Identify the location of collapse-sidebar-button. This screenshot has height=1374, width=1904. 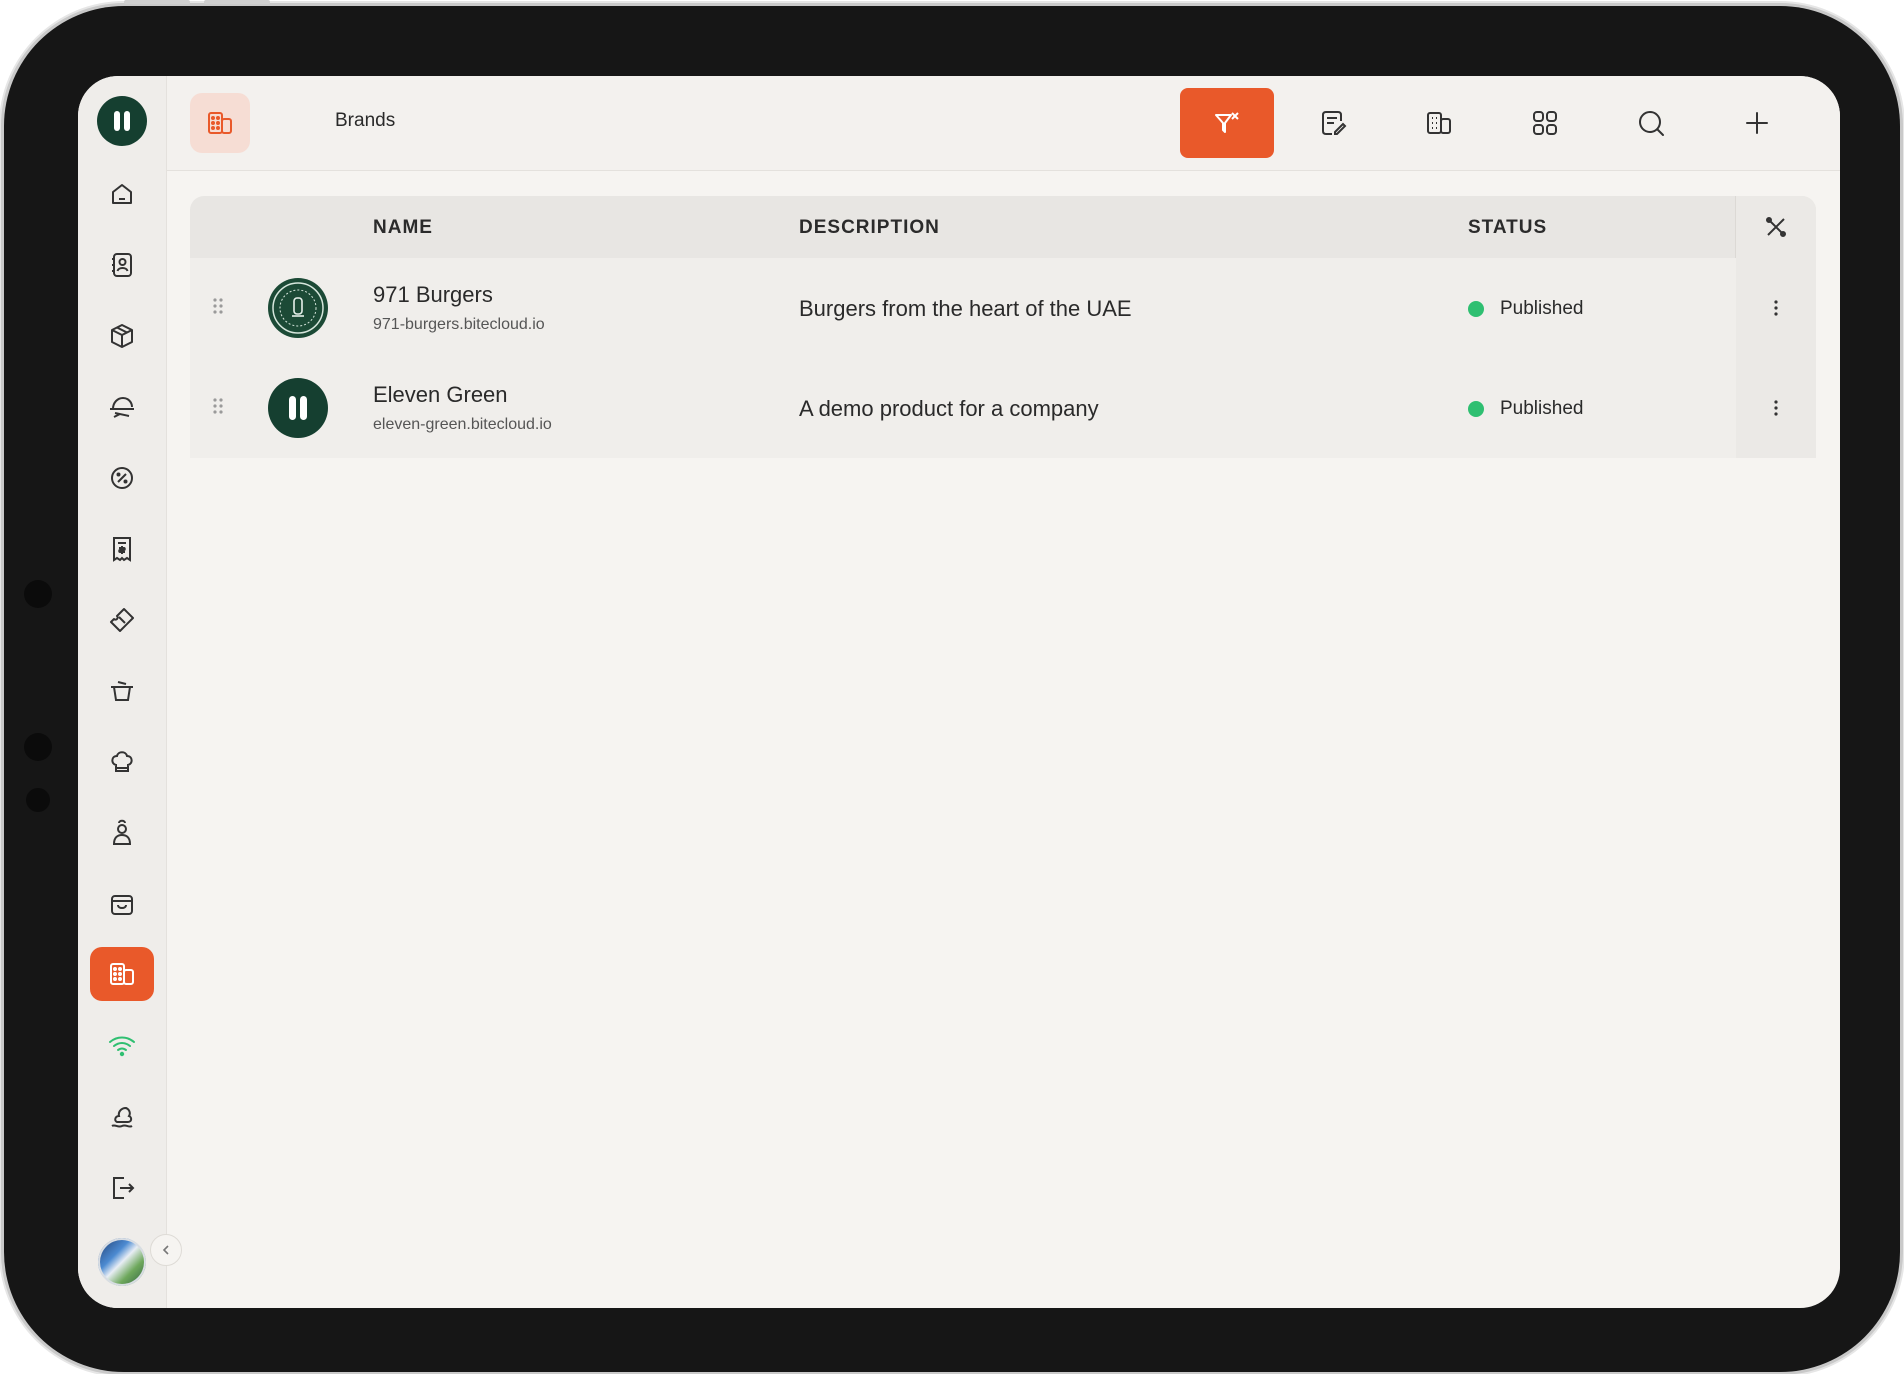
(166, 1250).